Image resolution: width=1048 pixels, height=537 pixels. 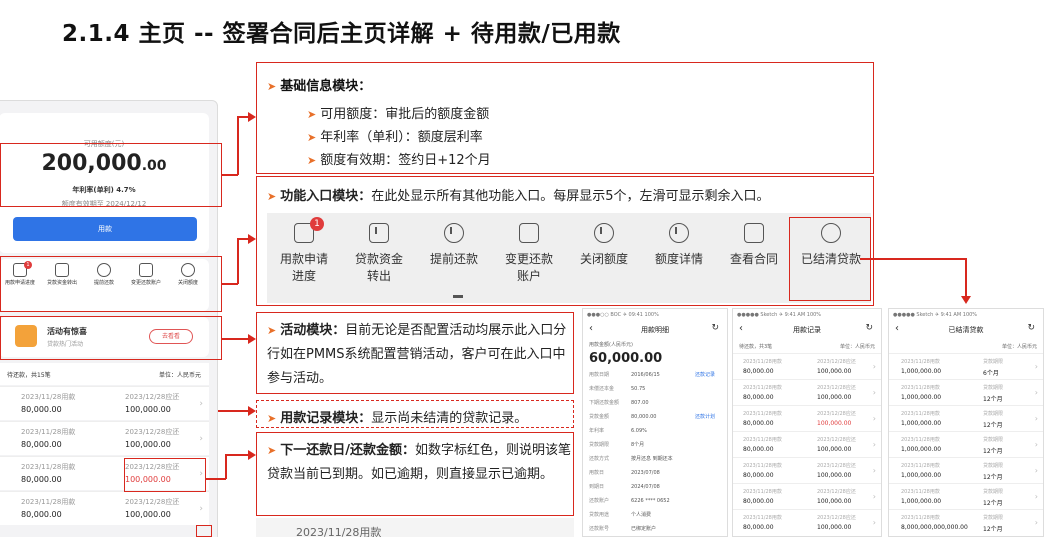 I want to click on detail-row: 贷款期限 8个月, so click(x=652, y=444).